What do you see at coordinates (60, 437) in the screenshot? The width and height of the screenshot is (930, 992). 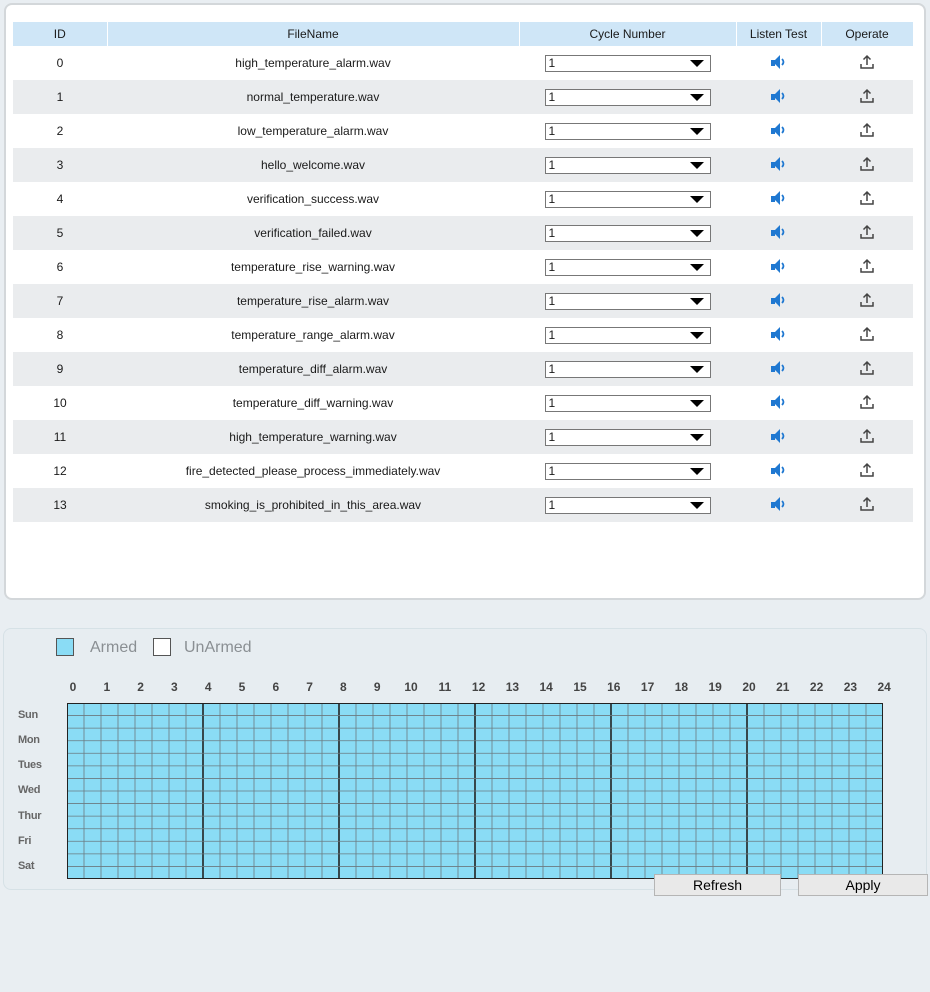 I see `row-id: 11` at bounding box center [60, 437].